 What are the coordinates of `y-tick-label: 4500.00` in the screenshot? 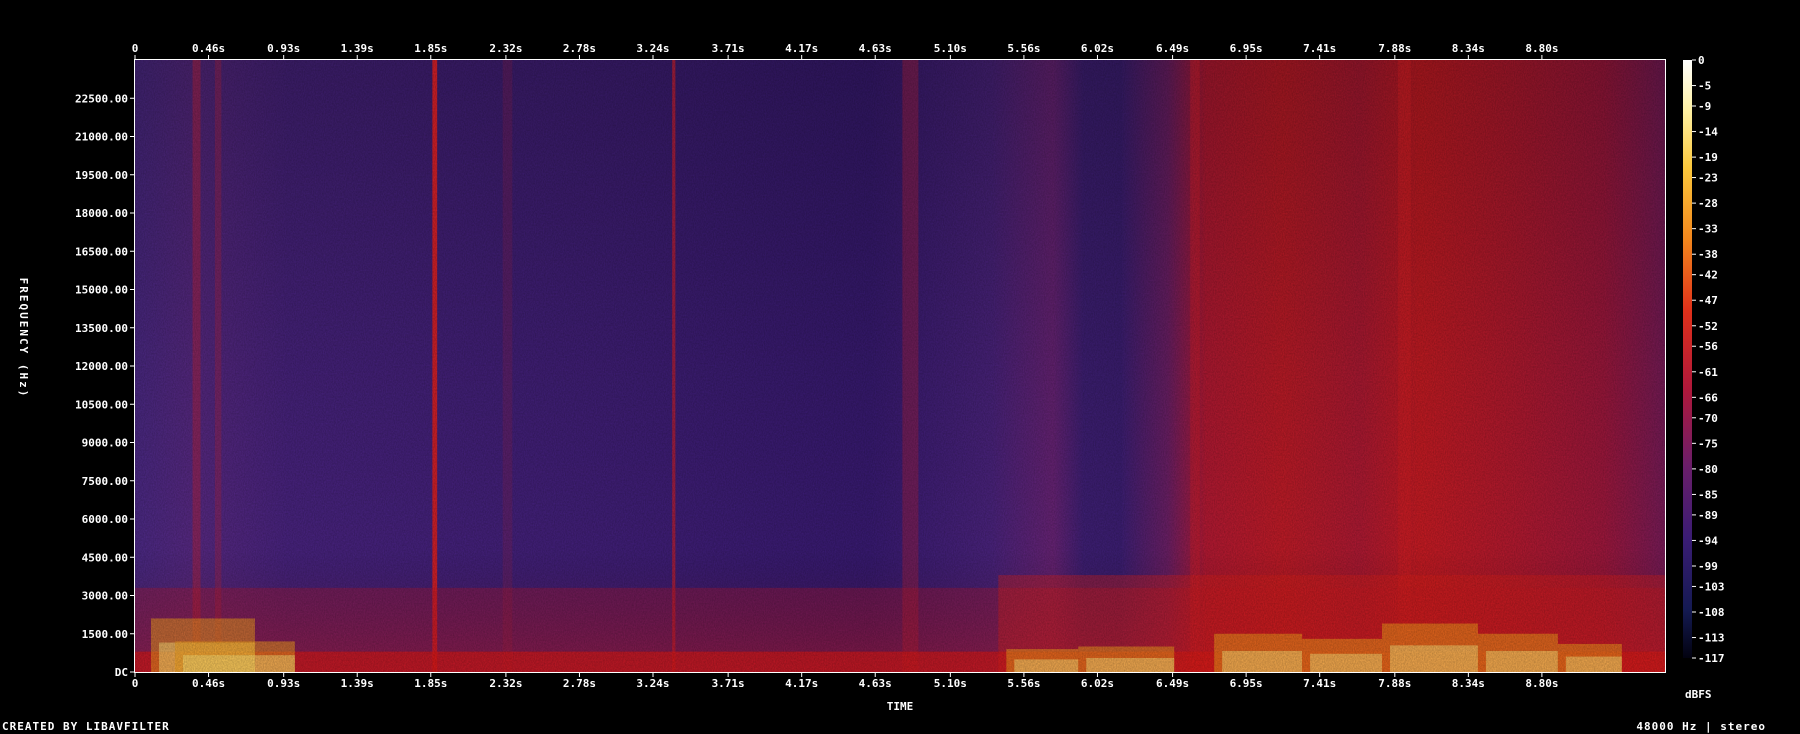 It's located at (105, 557).